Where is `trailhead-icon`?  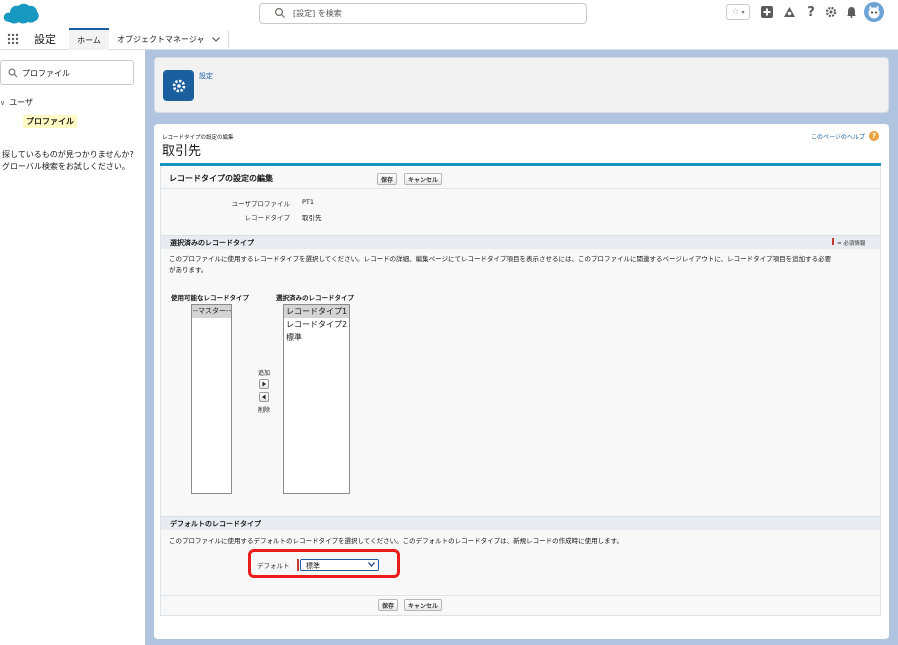
trailhead-icon is located at coordinates (789, 12).